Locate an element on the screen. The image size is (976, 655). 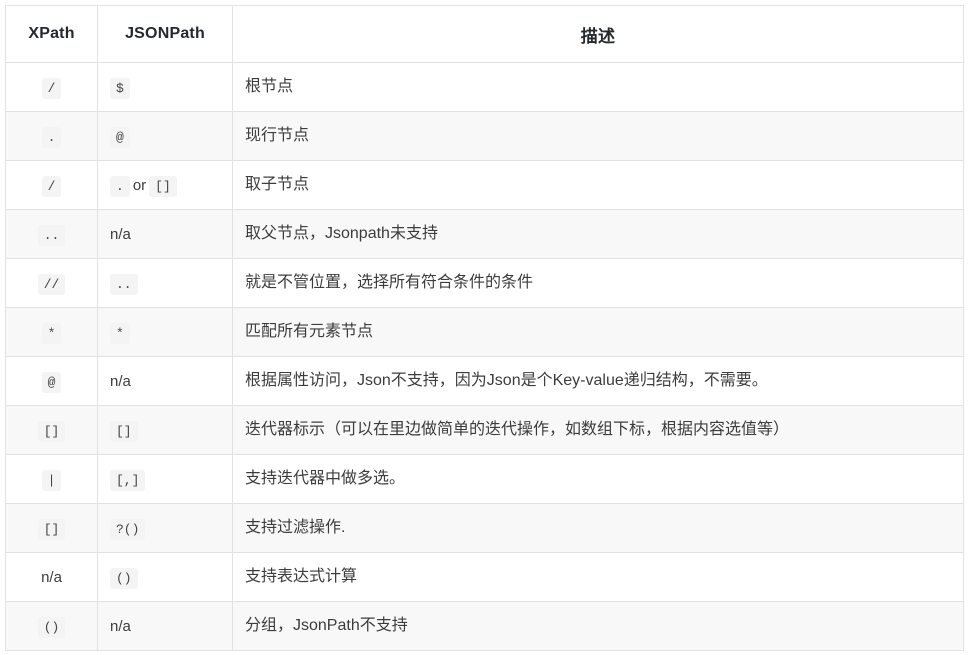
cell-xpath: * is located at coordinates (51, 332).